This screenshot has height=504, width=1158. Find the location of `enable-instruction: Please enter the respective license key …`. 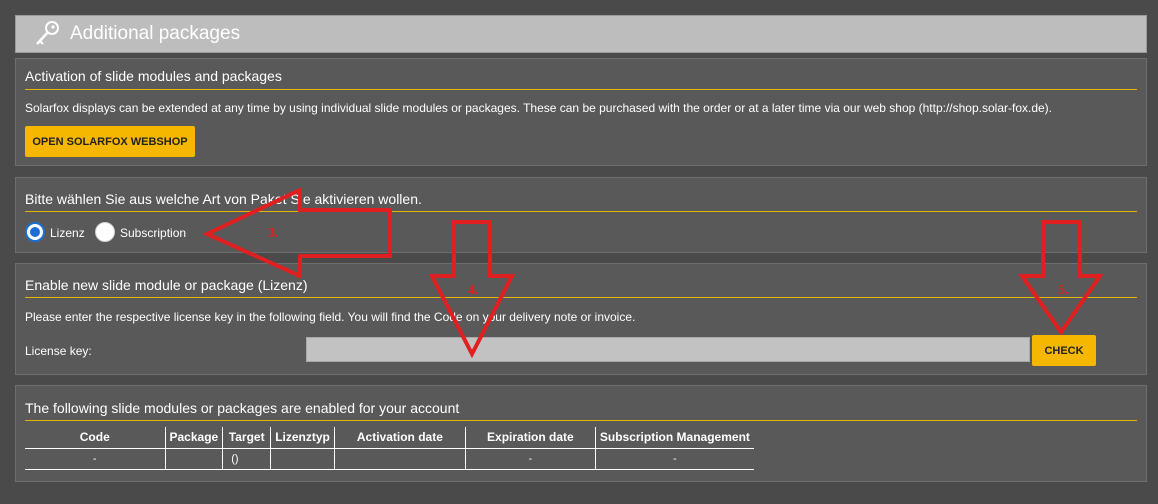

enable-instruction: Please enter the respective license key … is located at coordinates (330, 317).